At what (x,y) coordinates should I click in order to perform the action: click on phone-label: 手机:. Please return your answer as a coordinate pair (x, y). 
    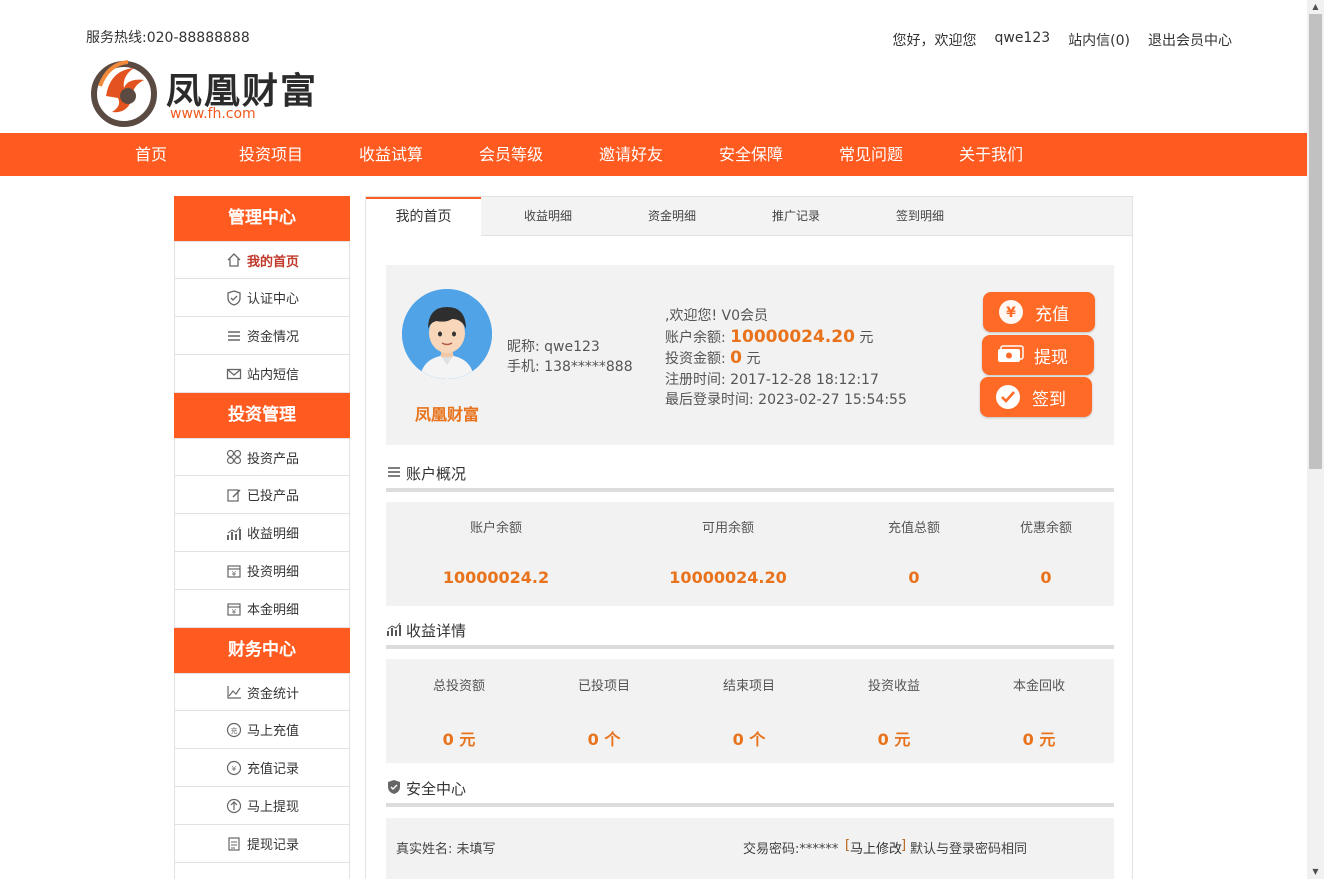
    Looking at the image, I should click on (523, 367).